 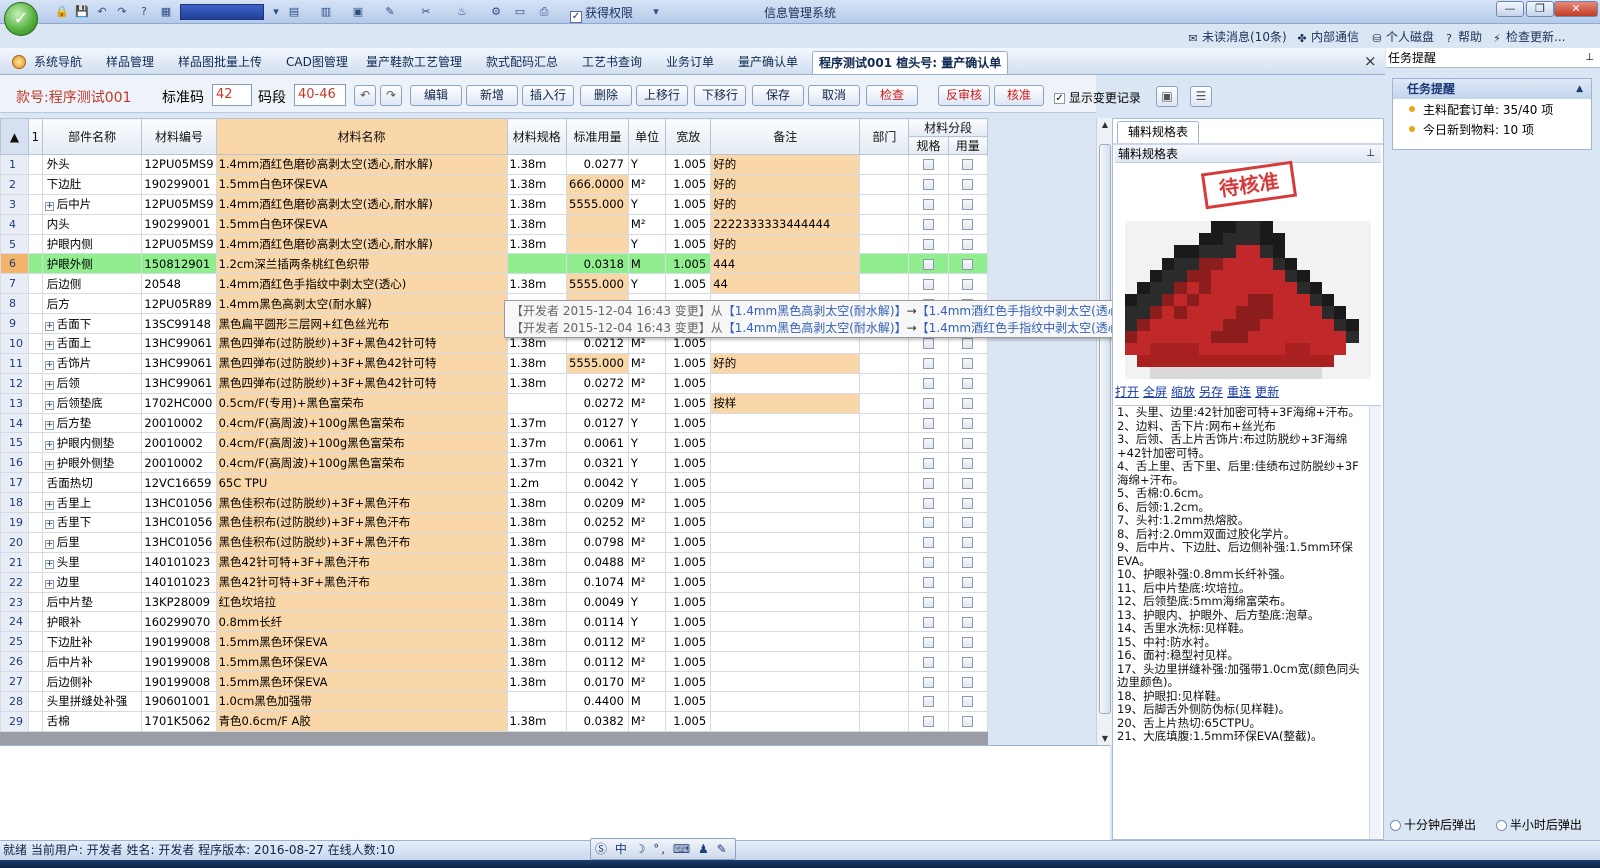 What do you see at coordinates (1375, 622) in the screenshot?
I see `notes-scrollbar` at bounding box center [1375, 622].